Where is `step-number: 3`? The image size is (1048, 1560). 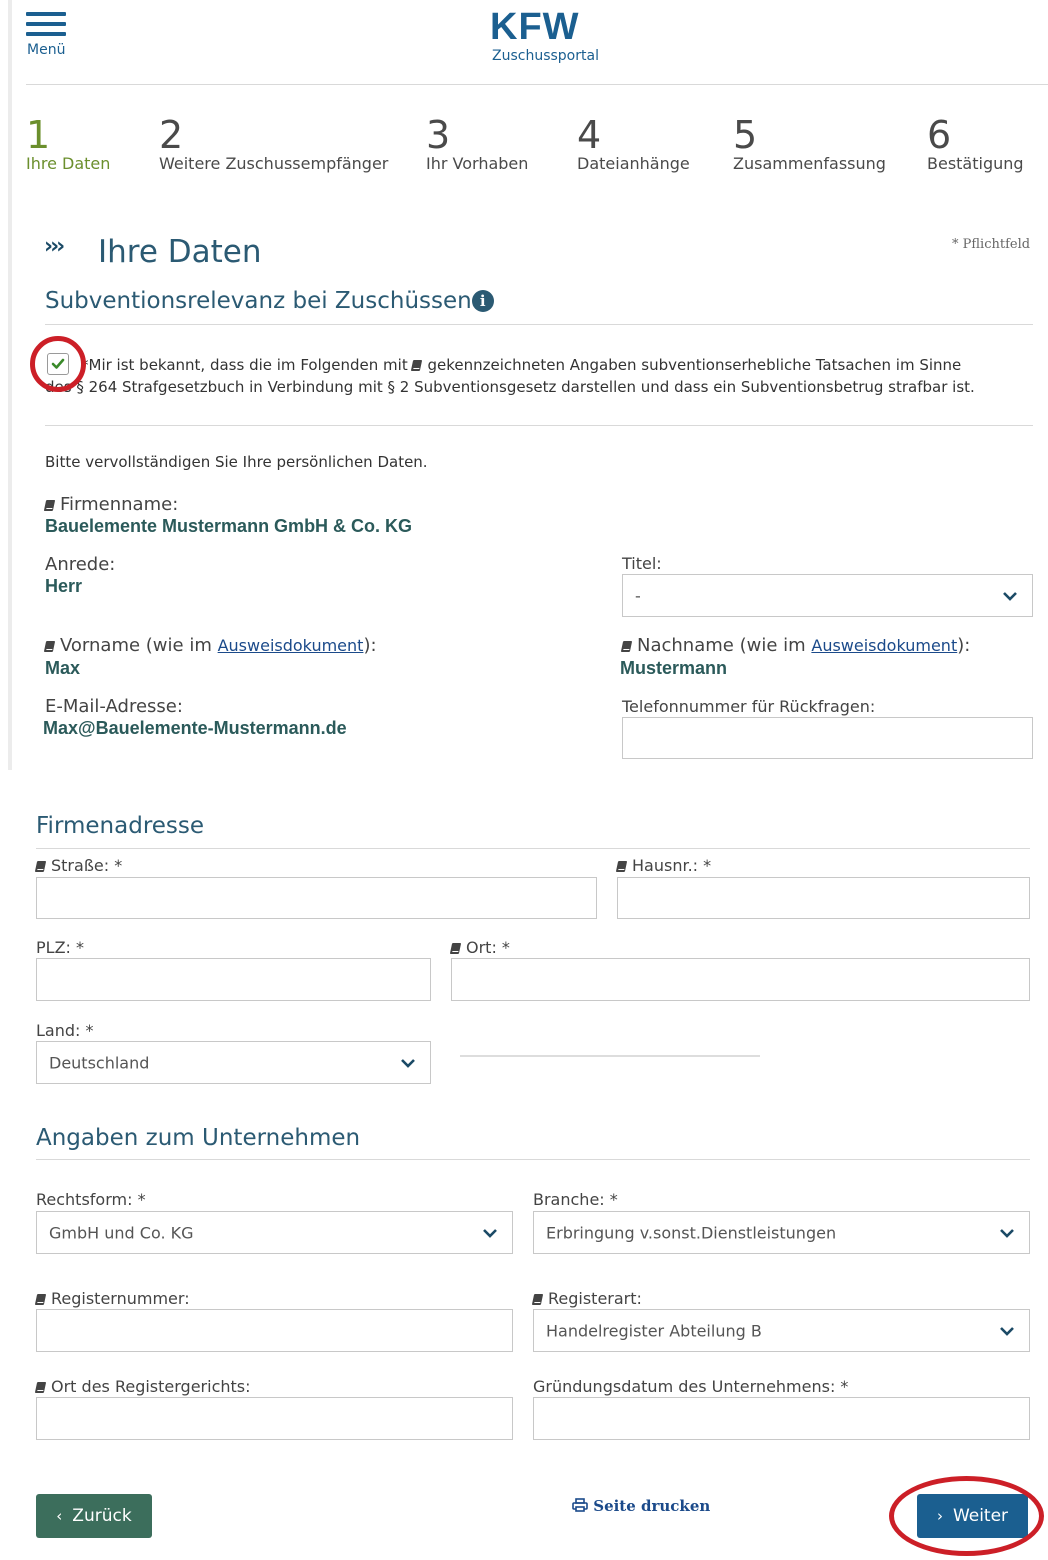 step-number: 3 is located at coordinates (438, 135).